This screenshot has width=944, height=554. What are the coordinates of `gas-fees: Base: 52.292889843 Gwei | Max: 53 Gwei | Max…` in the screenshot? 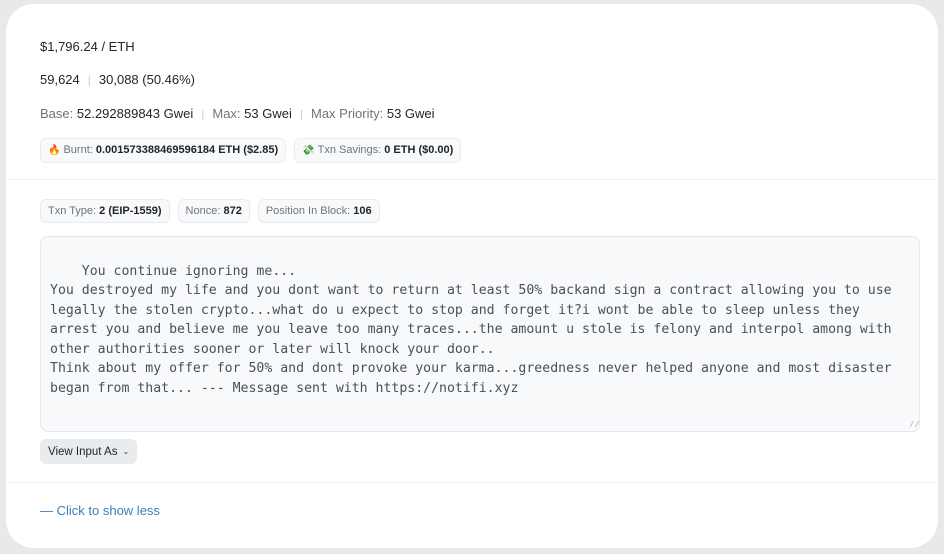 It's located at (237, 113).